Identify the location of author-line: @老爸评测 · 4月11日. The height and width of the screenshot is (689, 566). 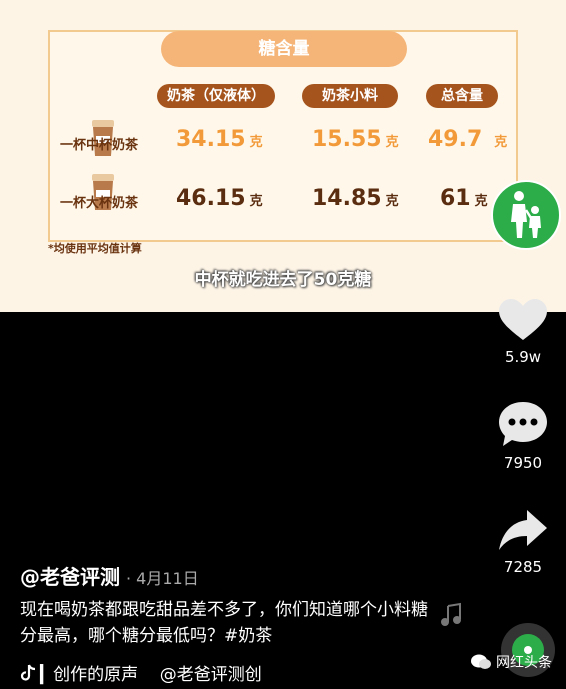
(109, 575).